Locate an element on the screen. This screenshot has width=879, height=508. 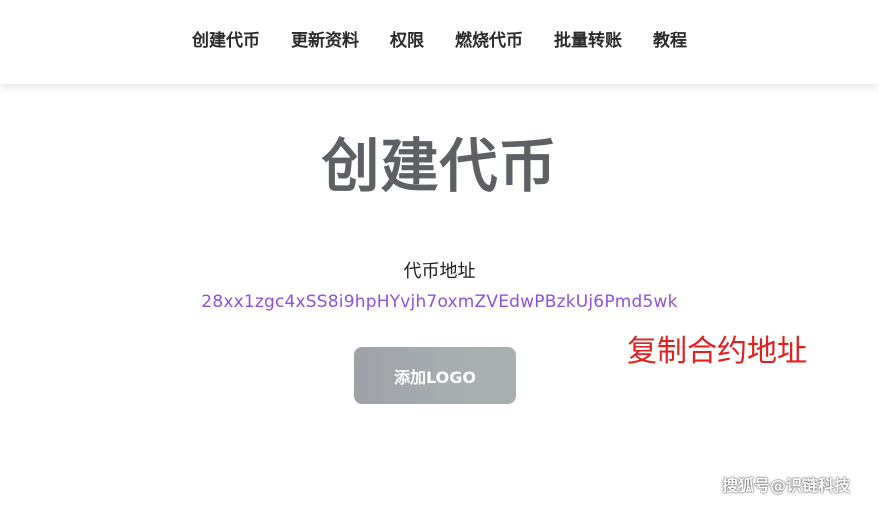
nav-list: 创建代币 更新资料 权限 燃烧代币 批量转账 教程 is located at coordinates (439, 41).